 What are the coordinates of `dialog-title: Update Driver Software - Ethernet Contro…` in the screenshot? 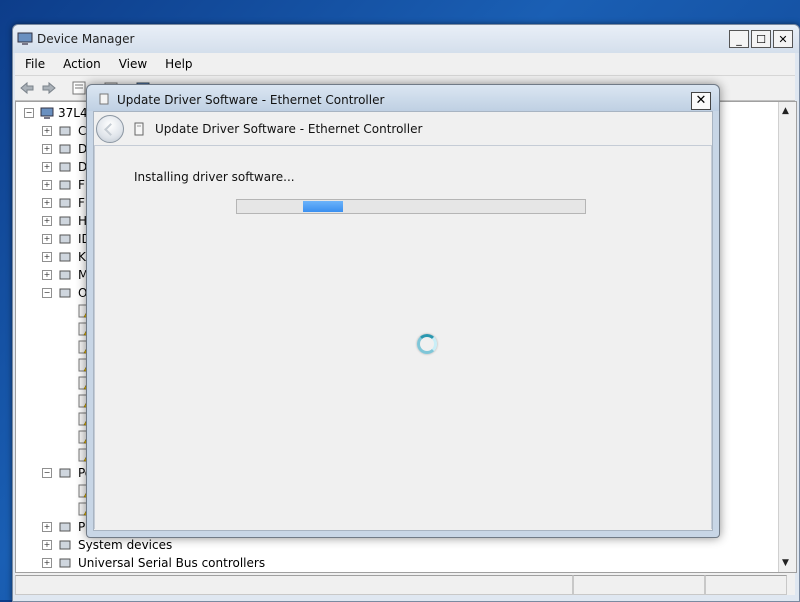 It's located at (251, 100).